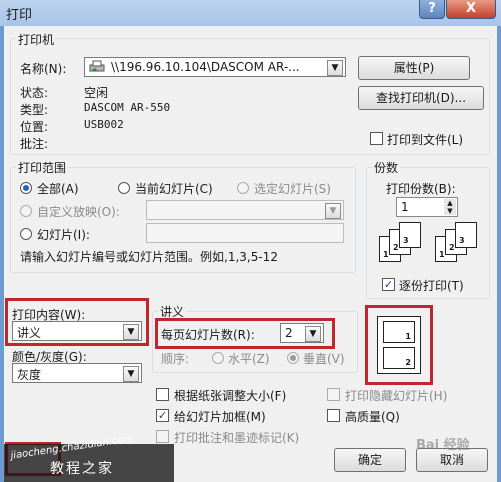 Image resolution: width=501 pixels, height=482 pixels. What do you see at coordinates (34, 110) in the screenshot?
I see `type-label: 类型:` at bounding box center [34, 110].